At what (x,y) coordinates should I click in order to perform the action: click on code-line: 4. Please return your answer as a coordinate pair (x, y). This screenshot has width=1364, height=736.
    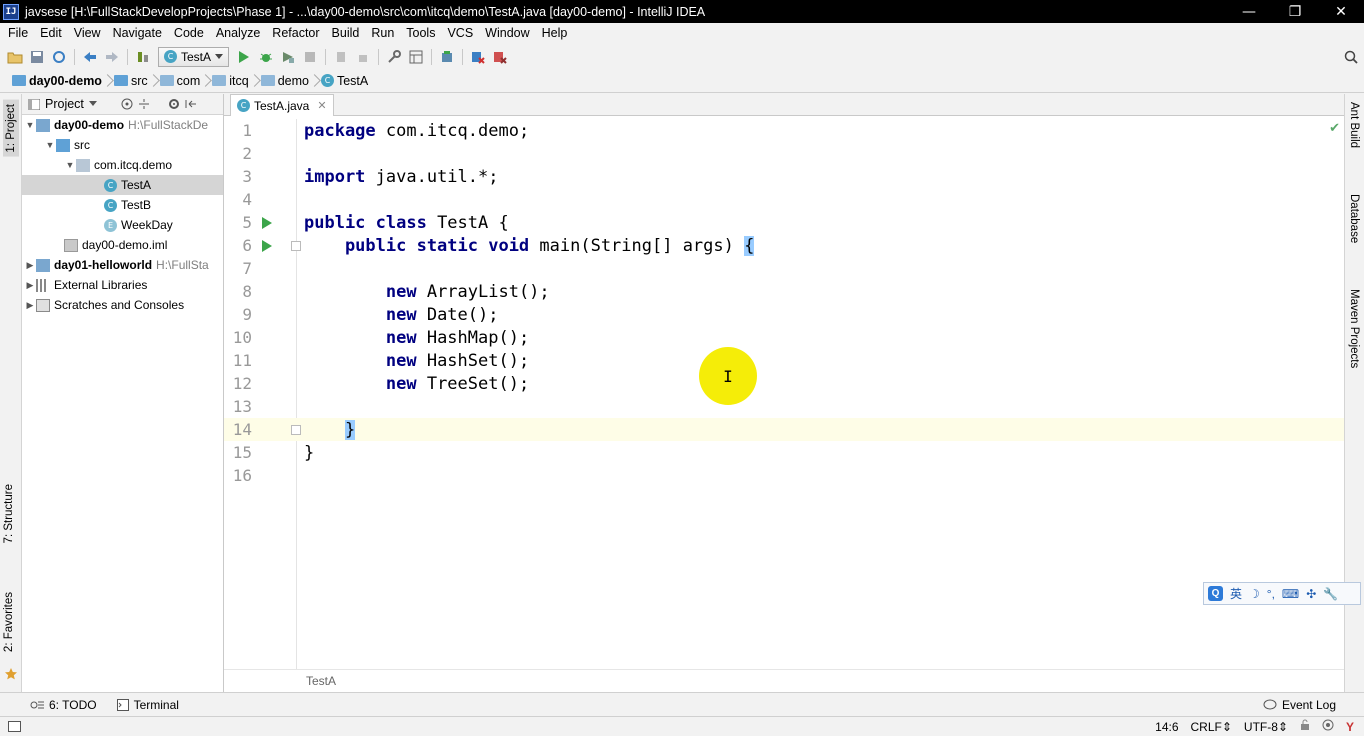
    Looking at the image, I should click on (784, 199).